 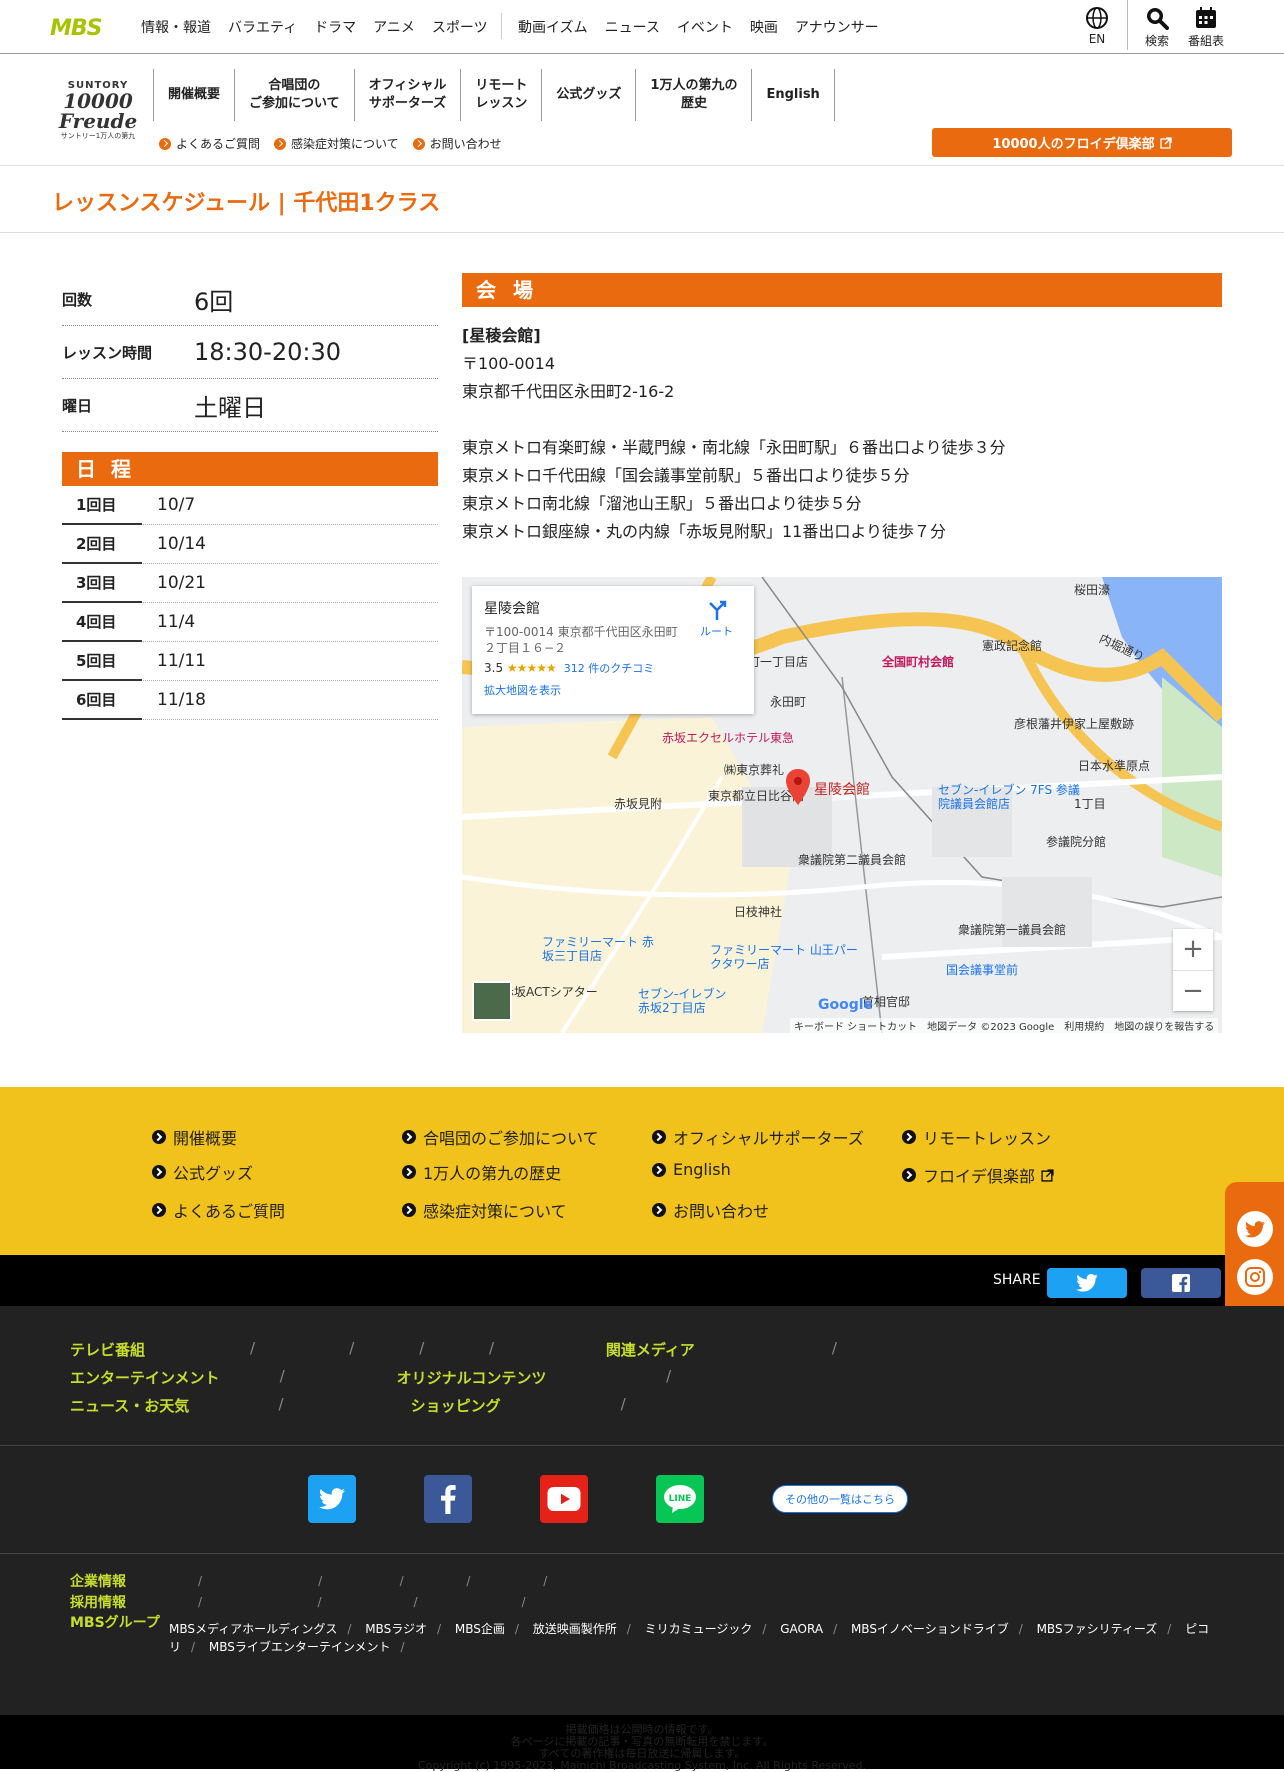 What do you see at coordinates (801, 1629) in the screenshot?
I see `group-link: GAORA` at bounding box center [801, 1629].